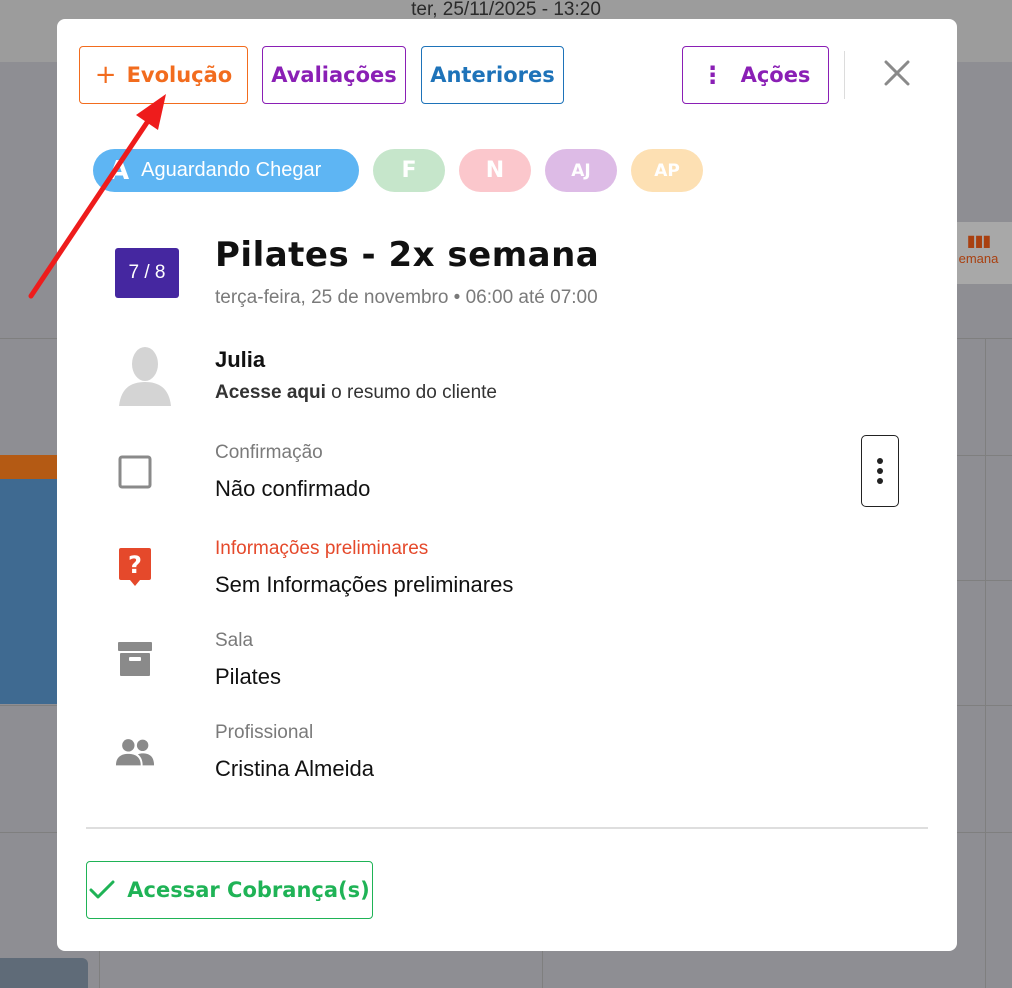  I want to click on checkbox-icon, so click(135, 472).